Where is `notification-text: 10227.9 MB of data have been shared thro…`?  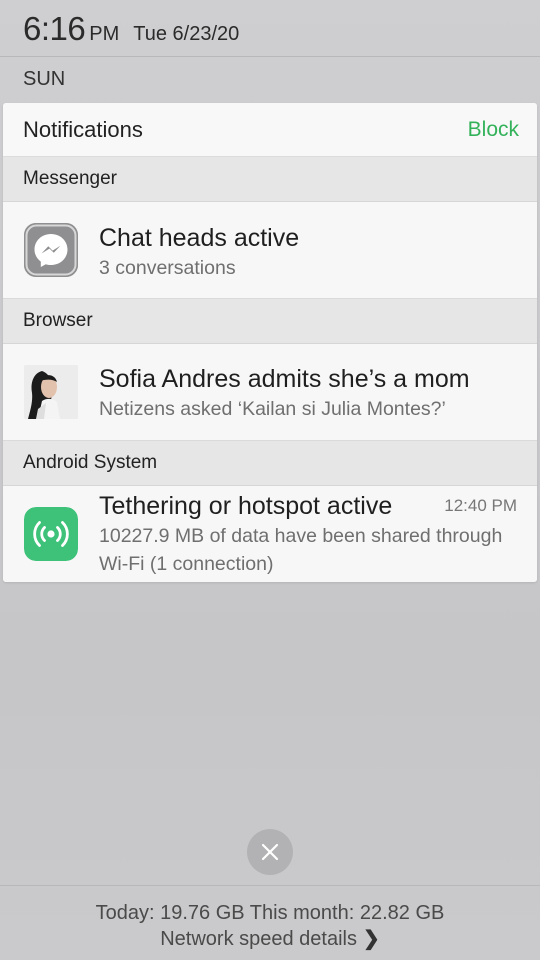
notification-text: 10227.9 MB of data have been shared thro… is located at coordinates (301, 550).